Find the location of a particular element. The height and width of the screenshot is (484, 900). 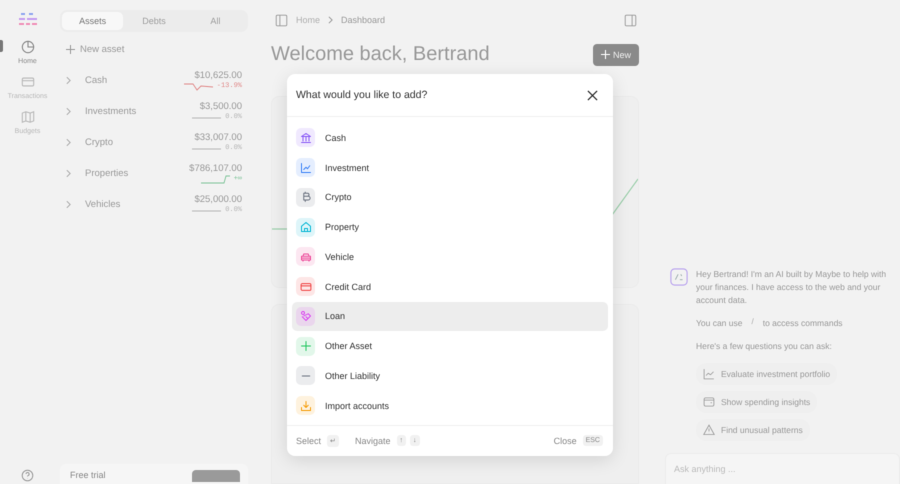

sidebar-toggle-icon is located at coordinates (281, 20).